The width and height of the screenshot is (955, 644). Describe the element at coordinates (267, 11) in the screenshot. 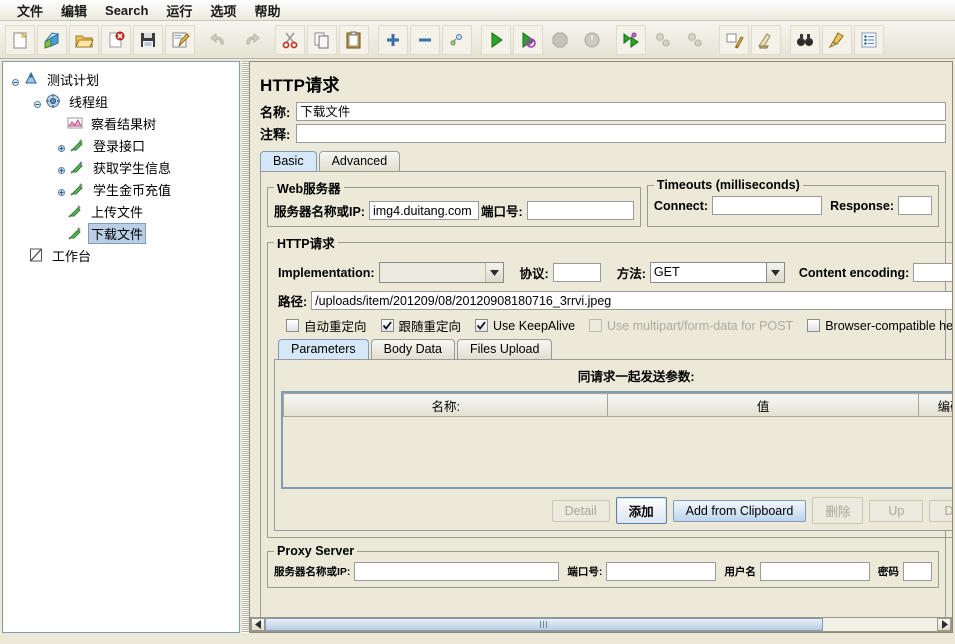

I see `menu-help: 帮助` at that location.